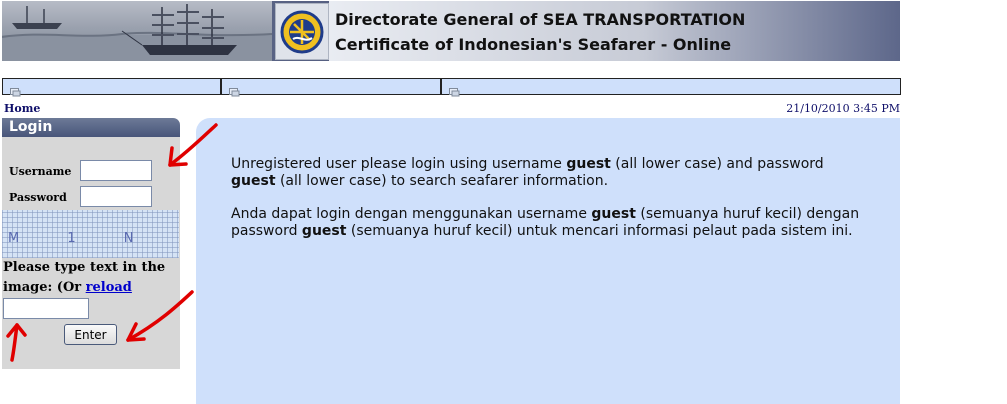 The image size is (1007, 404). Describe the element at coordinates (613, 214) in the screenshot. I see `info-id-guest-1: guest` at that location.